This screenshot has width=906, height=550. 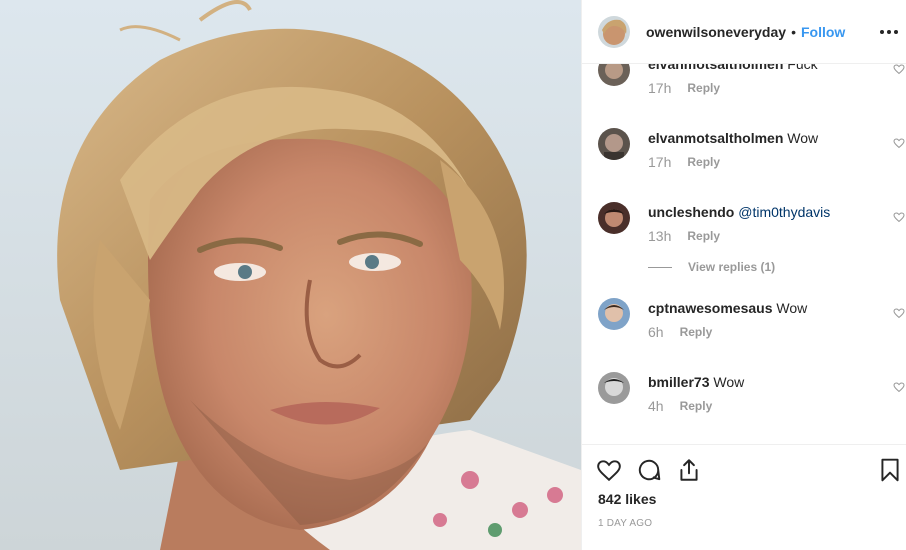 I want to click on comment-meta: 6h Reply, so click(x=680, y=332).